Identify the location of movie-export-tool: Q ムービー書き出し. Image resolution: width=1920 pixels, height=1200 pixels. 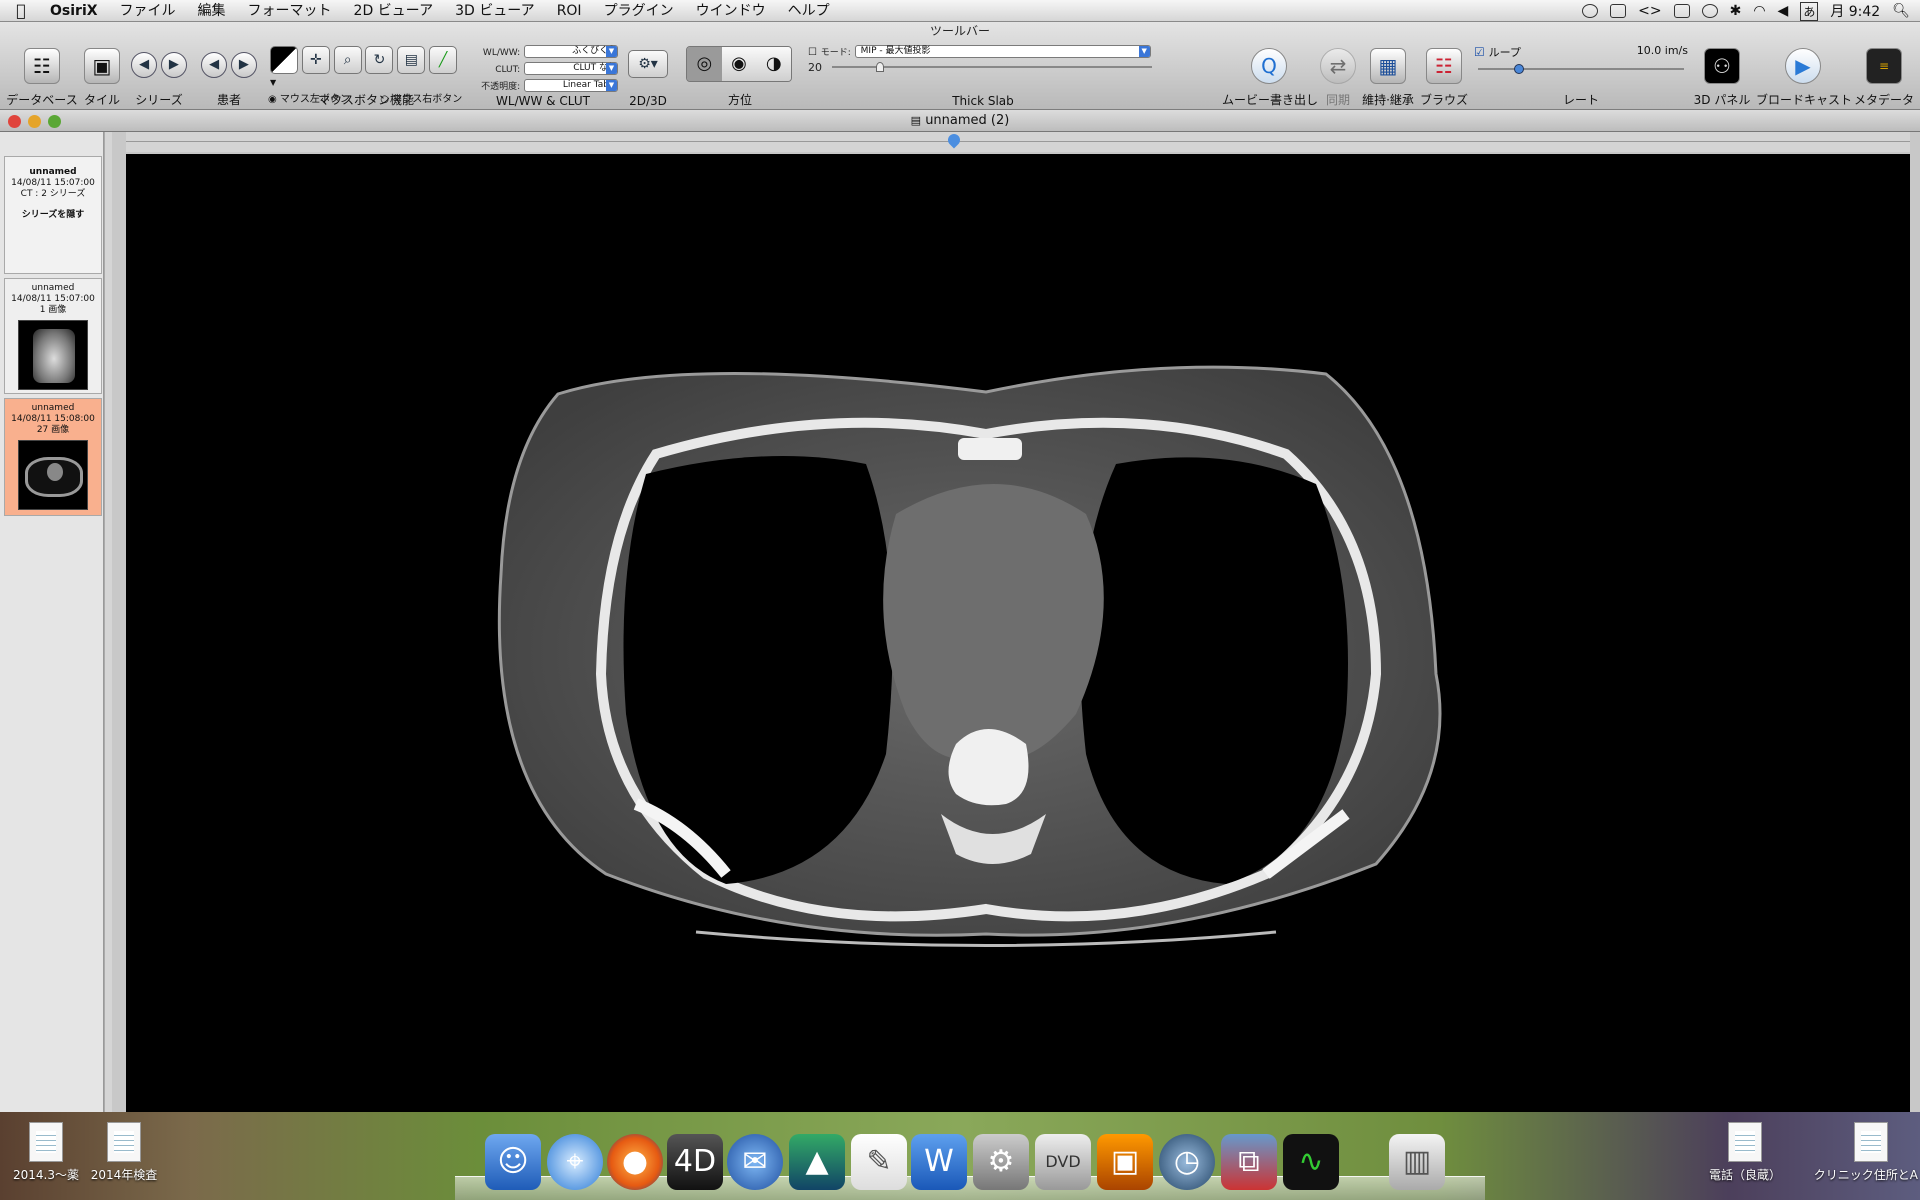
(1270, 75).